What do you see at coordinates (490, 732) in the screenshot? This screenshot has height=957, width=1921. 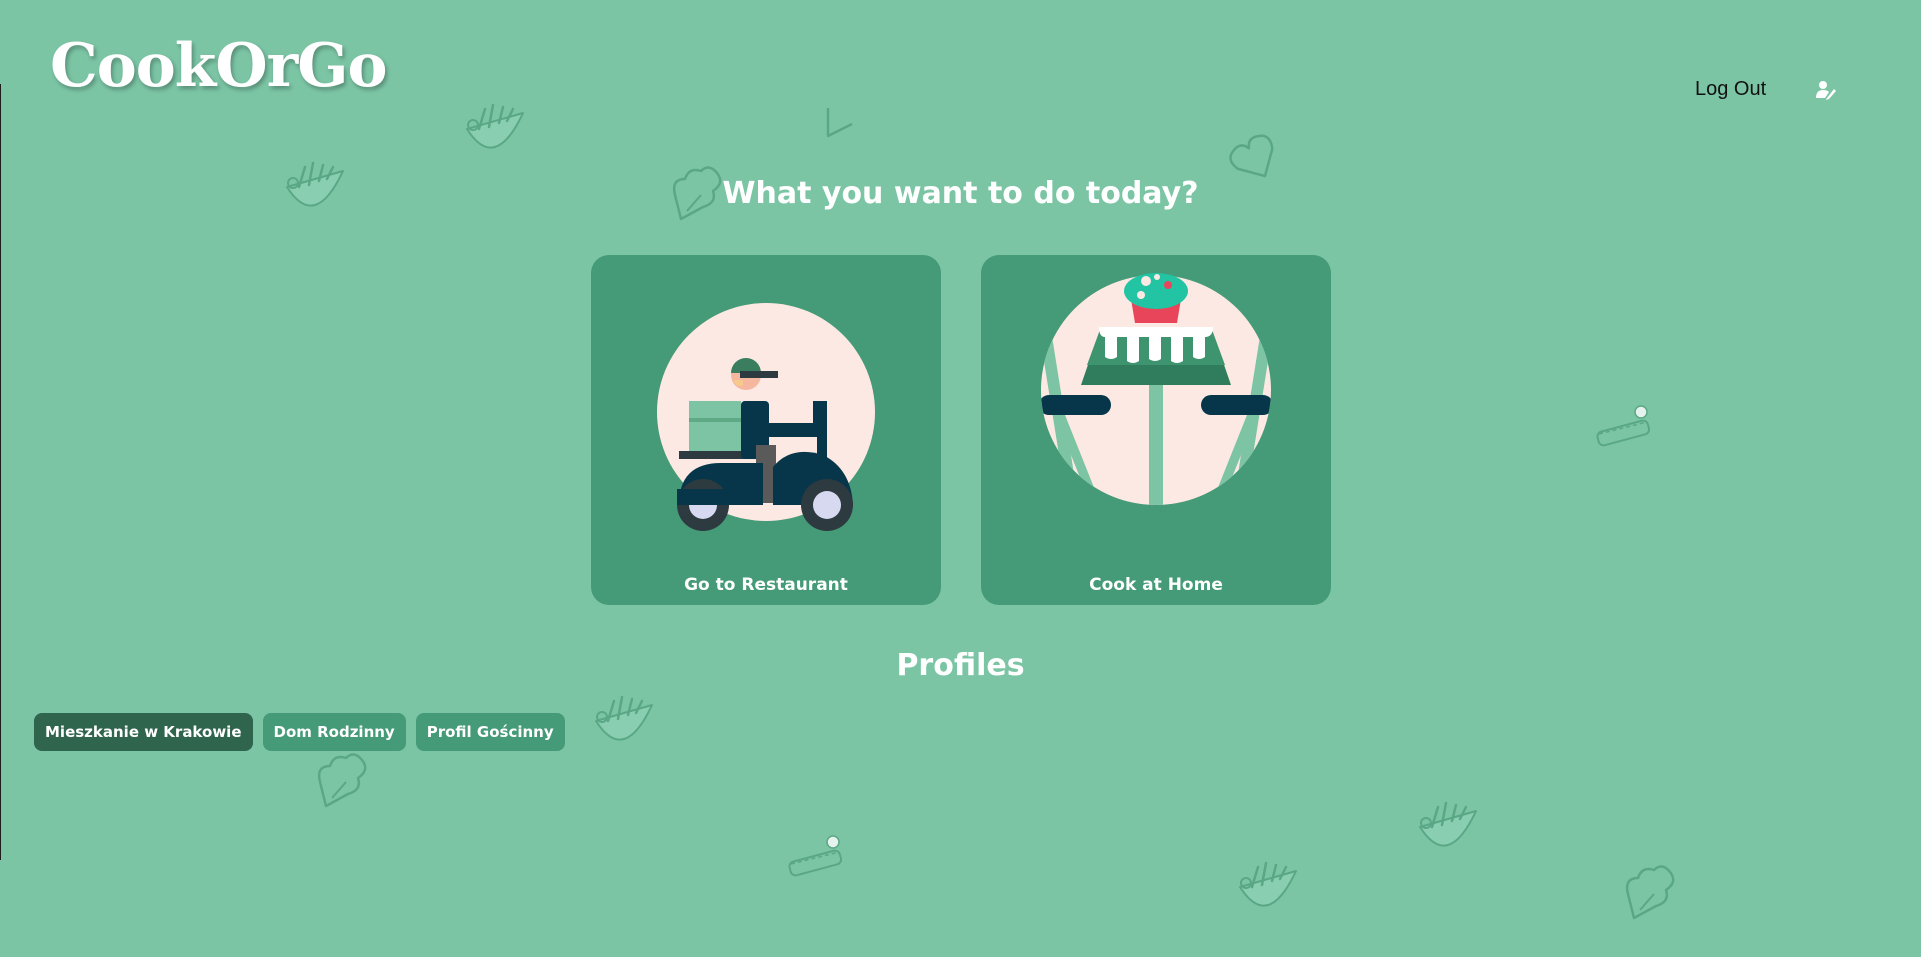 I see `profile-button-profil-goscinny: Profil Gościnny` at bounding box center [490, 732].